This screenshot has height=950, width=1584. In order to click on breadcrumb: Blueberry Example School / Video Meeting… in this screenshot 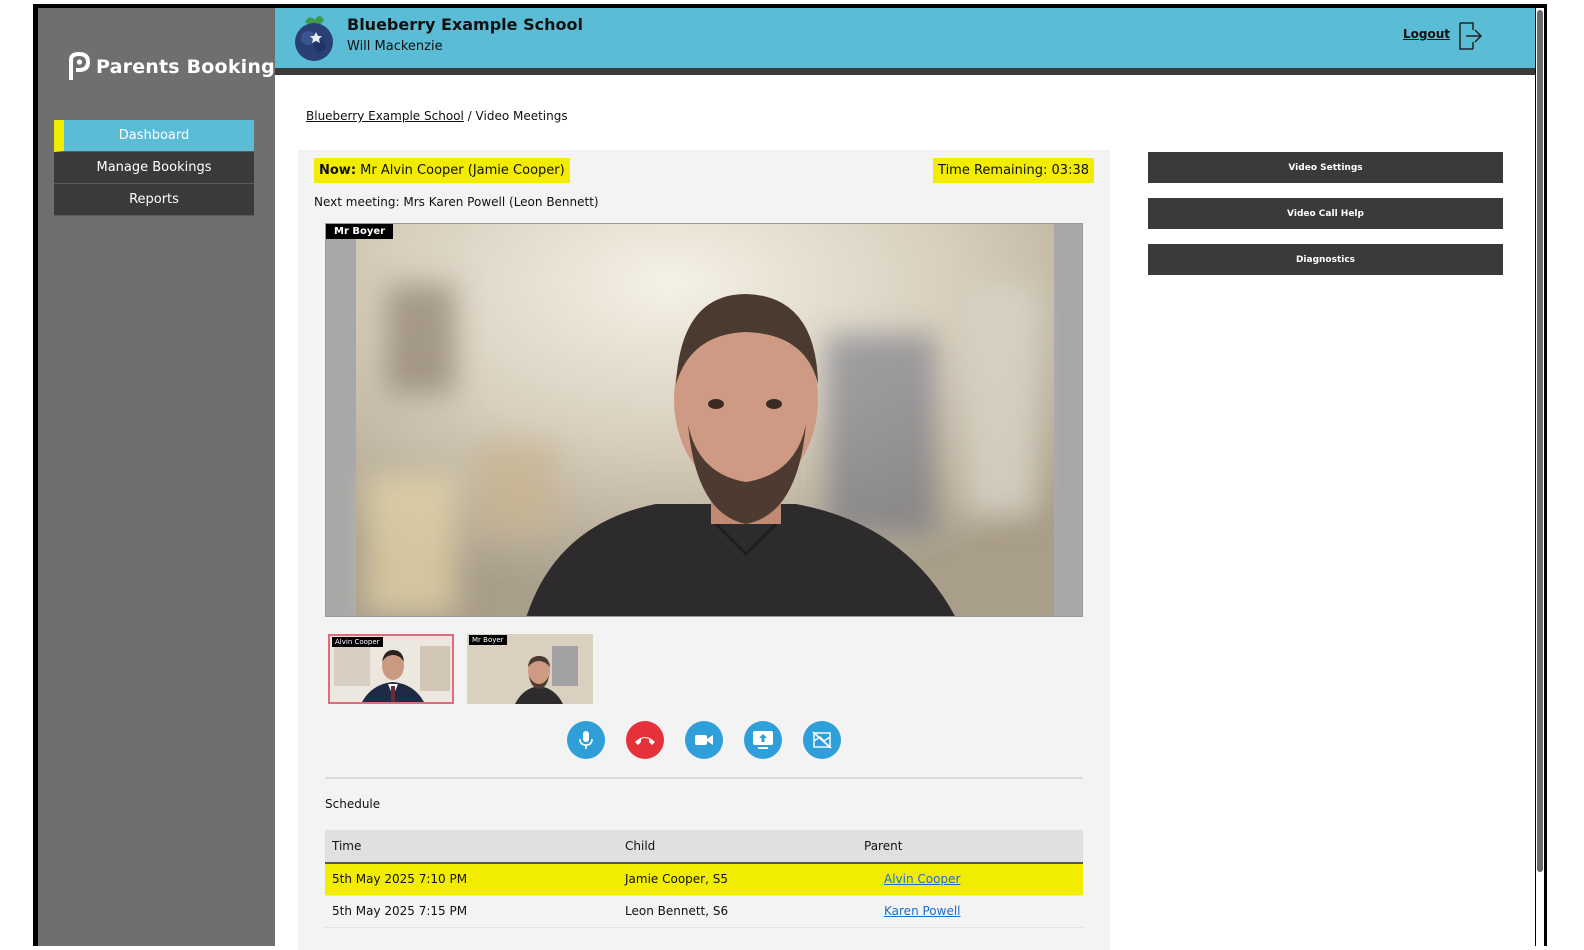, I will do `click(437, 116)`.